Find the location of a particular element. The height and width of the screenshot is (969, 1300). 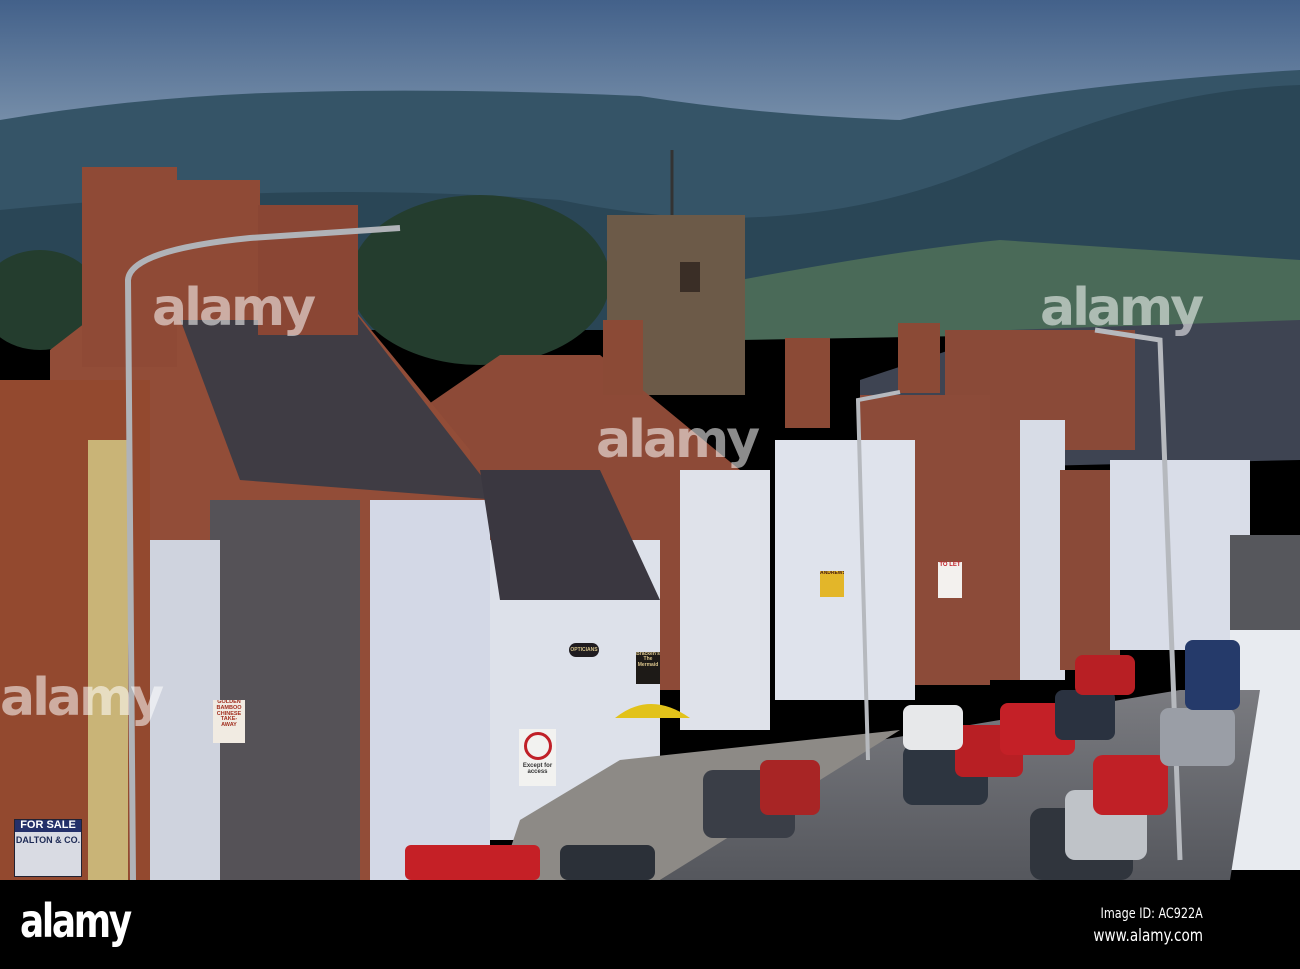

tower-window is located at coordinates (690, 277).